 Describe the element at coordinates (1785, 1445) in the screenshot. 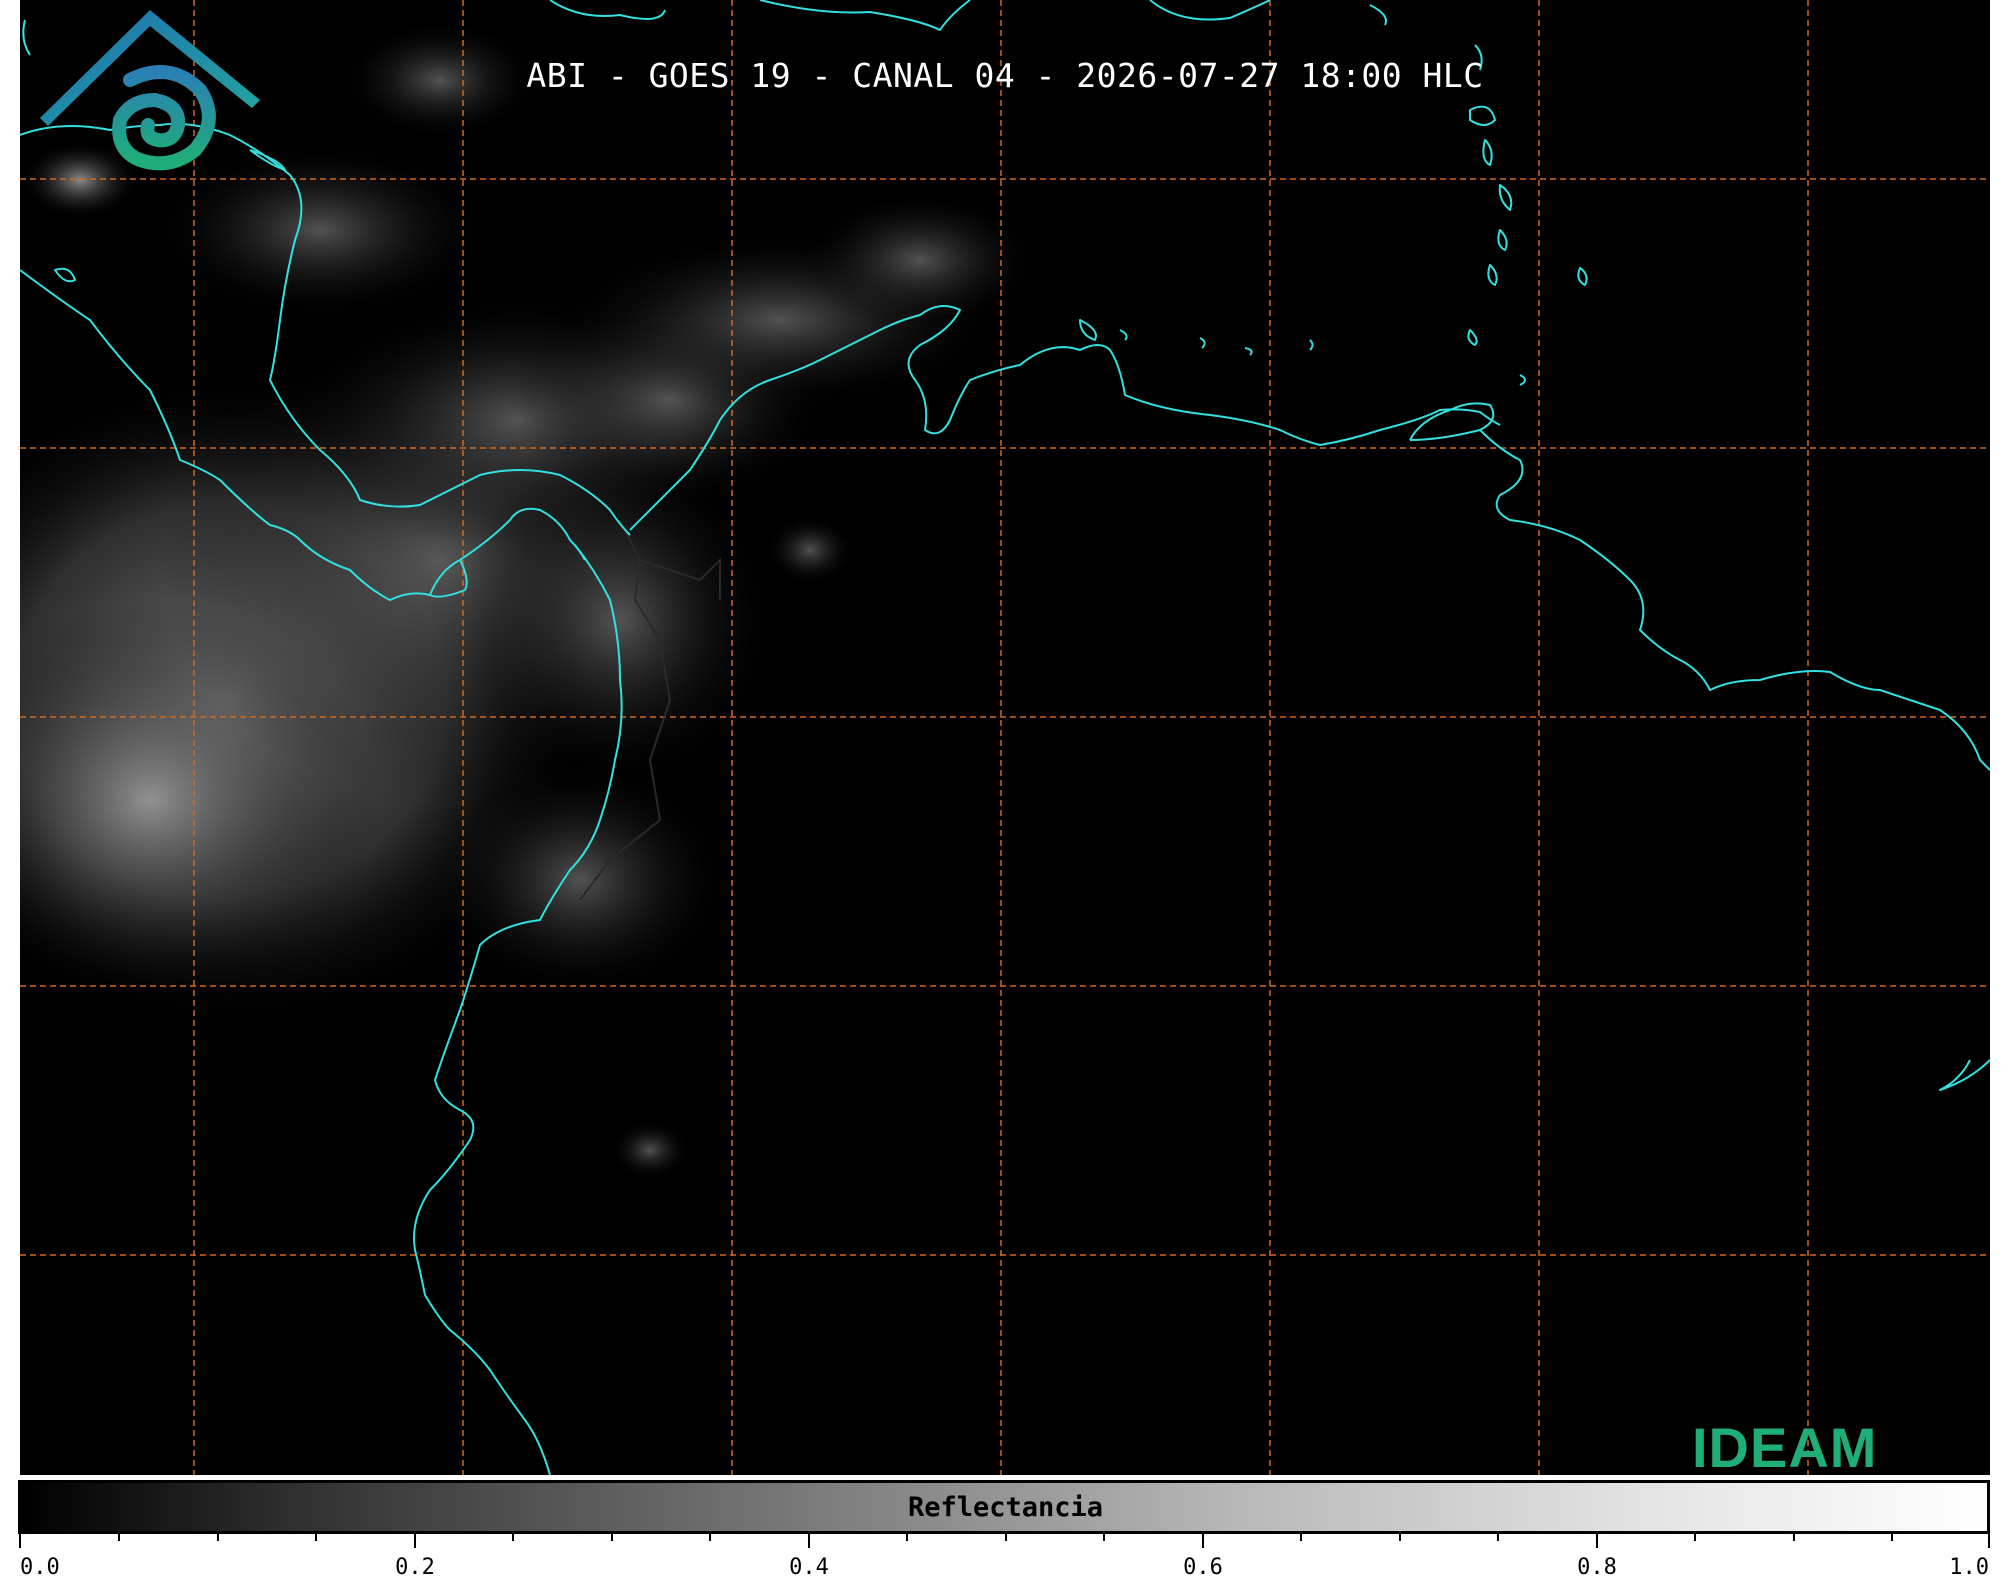

I see `ideam-logo-text: IDEAM` at that location.